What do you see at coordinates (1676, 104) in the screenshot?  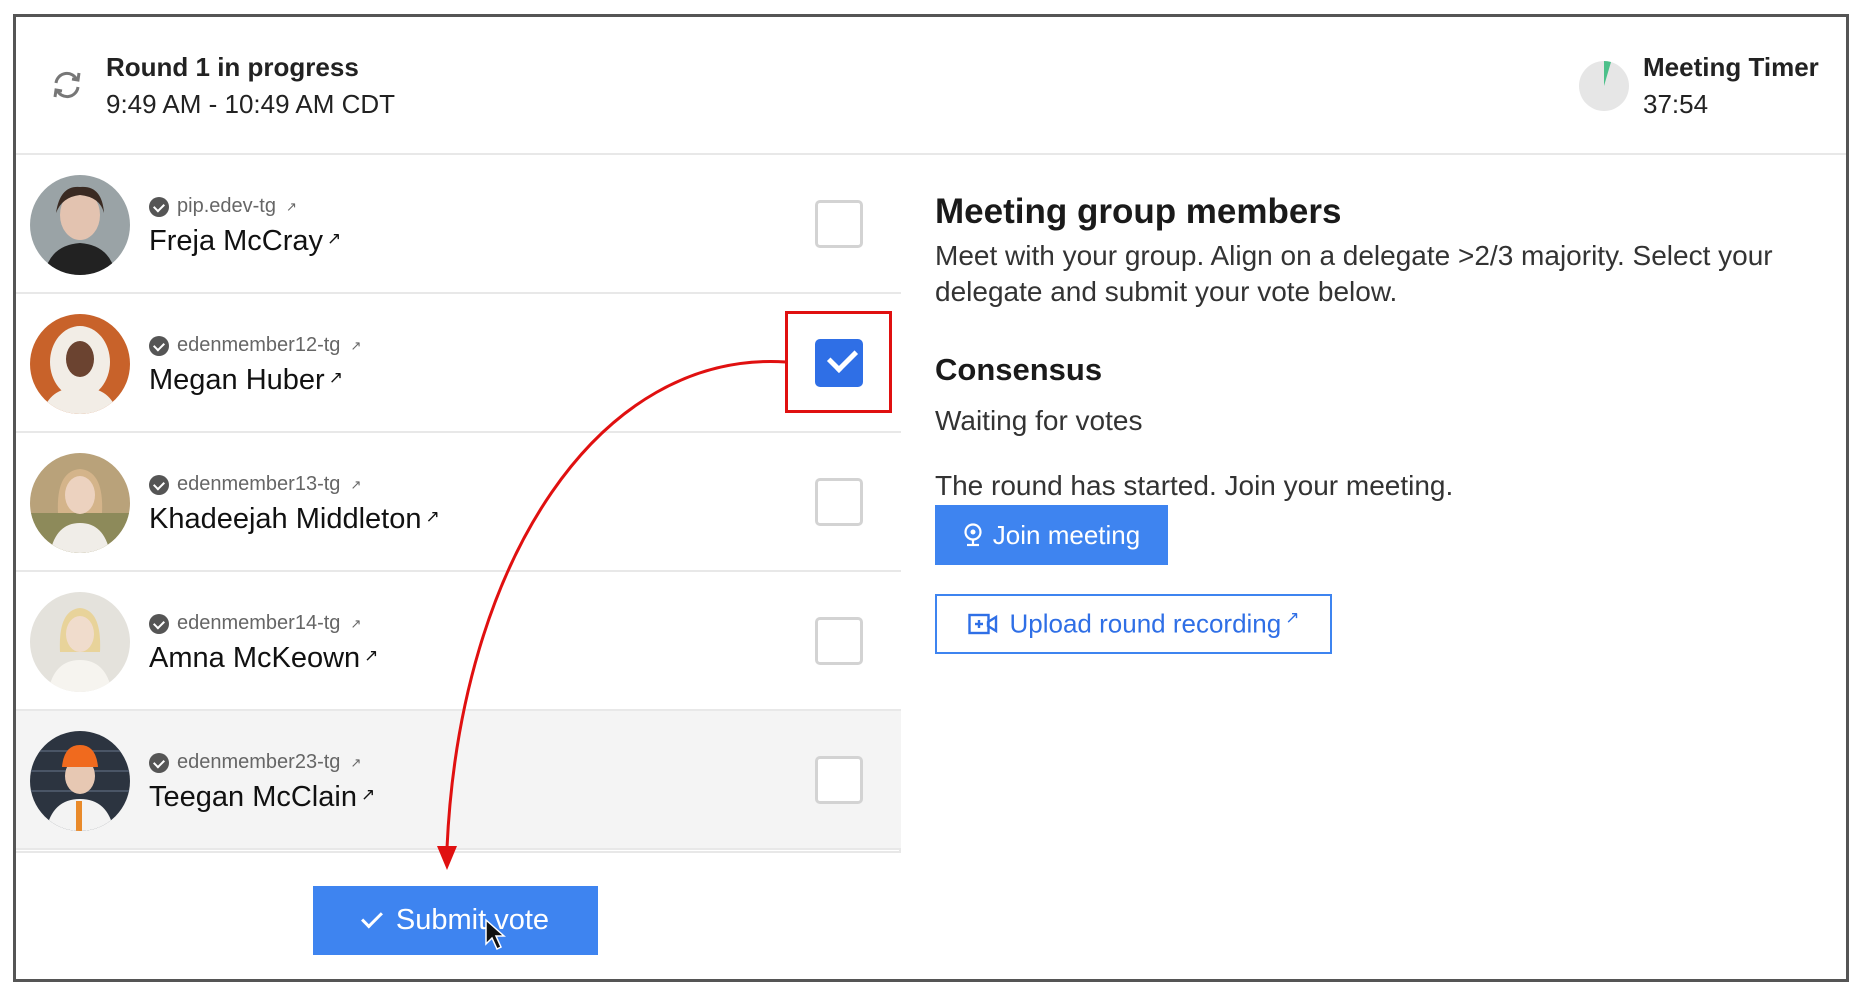 I see `meeting-timer-value: 37:54` at bounding box center [1676, 104].